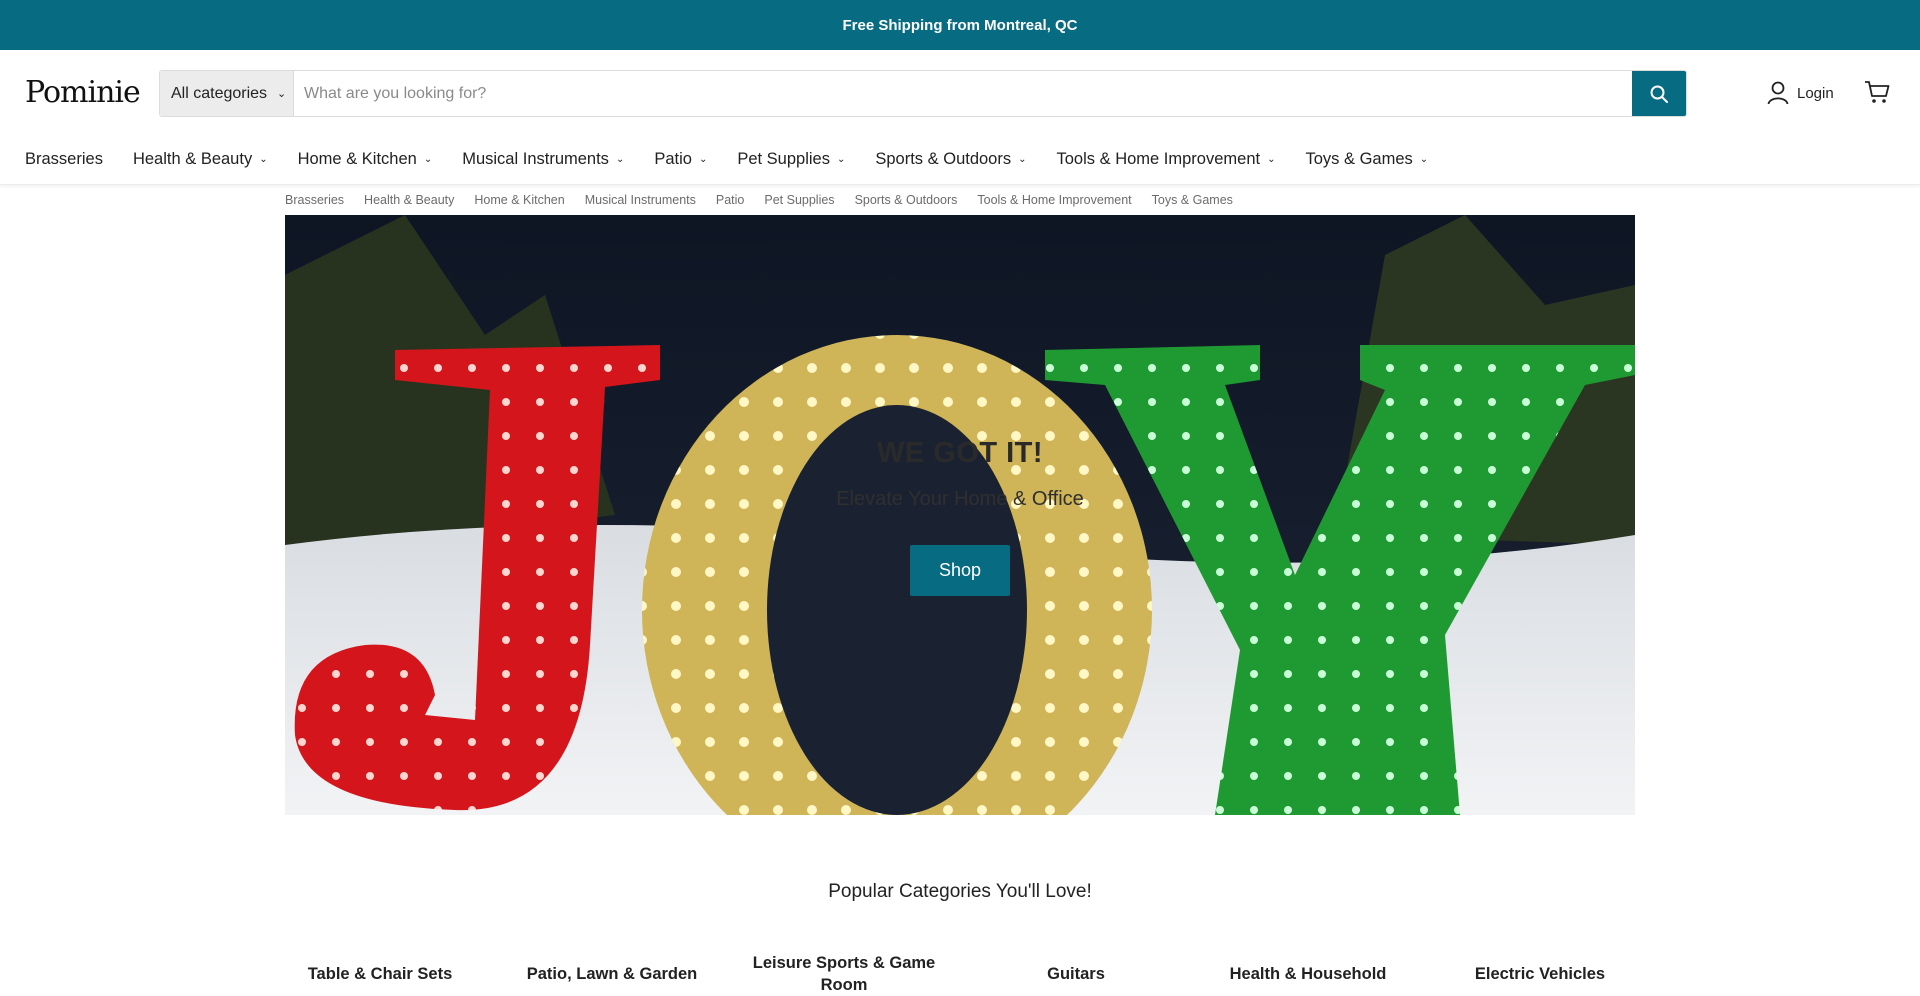 The height and width of the screenshot is (996, 1920). What do you see at coordinates (535, 159) in the screenshot?
I see `nav-item-label: Musical Instruments` at bounding box center [535, 159].